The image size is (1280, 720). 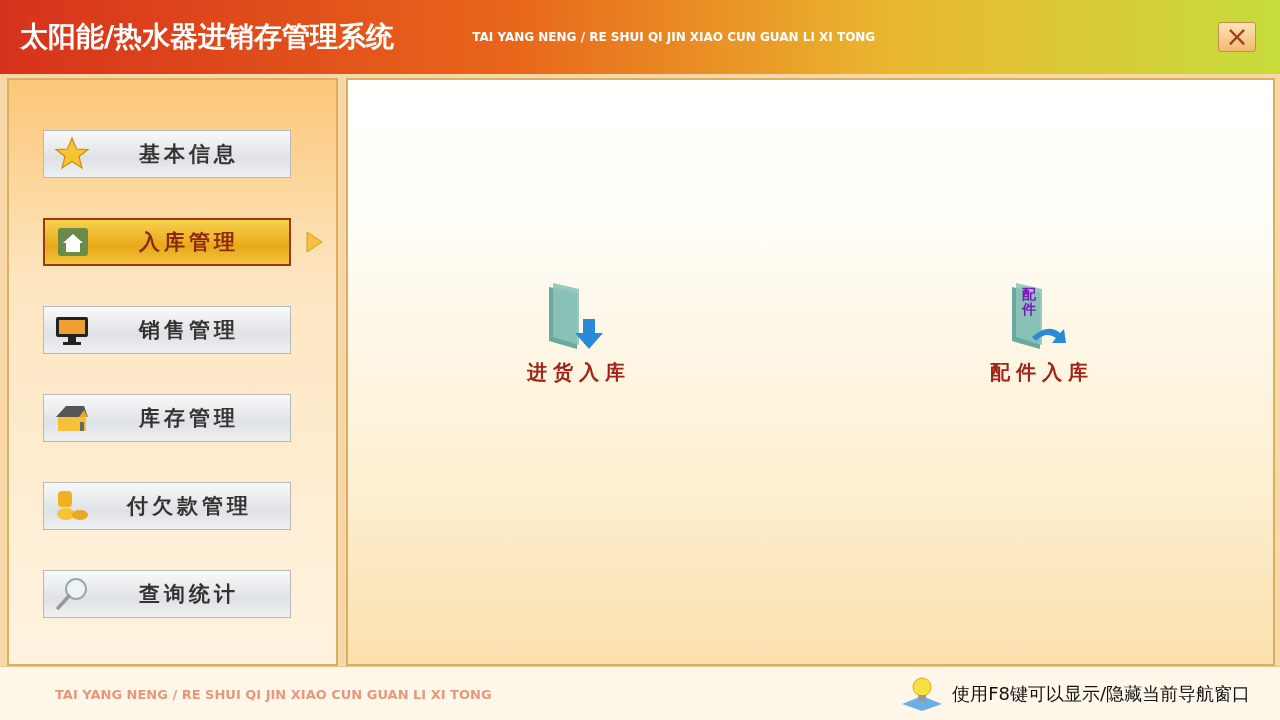 I want to click on sidebar-item: 入库管理, so click(x=167, y=242).